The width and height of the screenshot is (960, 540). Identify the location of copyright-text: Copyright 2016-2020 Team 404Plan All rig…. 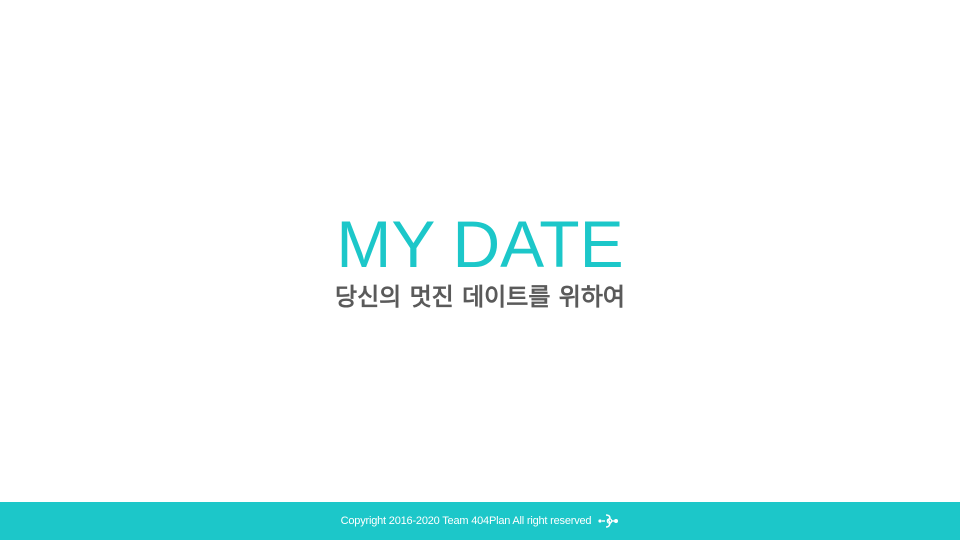
(466, 521).